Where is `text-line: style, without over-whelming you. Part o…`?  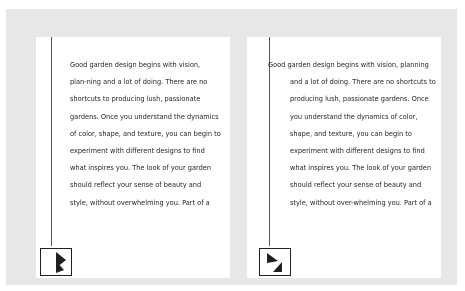
text-line: style, without over-whelming you. Part o… is located at coordinates (361, 202).